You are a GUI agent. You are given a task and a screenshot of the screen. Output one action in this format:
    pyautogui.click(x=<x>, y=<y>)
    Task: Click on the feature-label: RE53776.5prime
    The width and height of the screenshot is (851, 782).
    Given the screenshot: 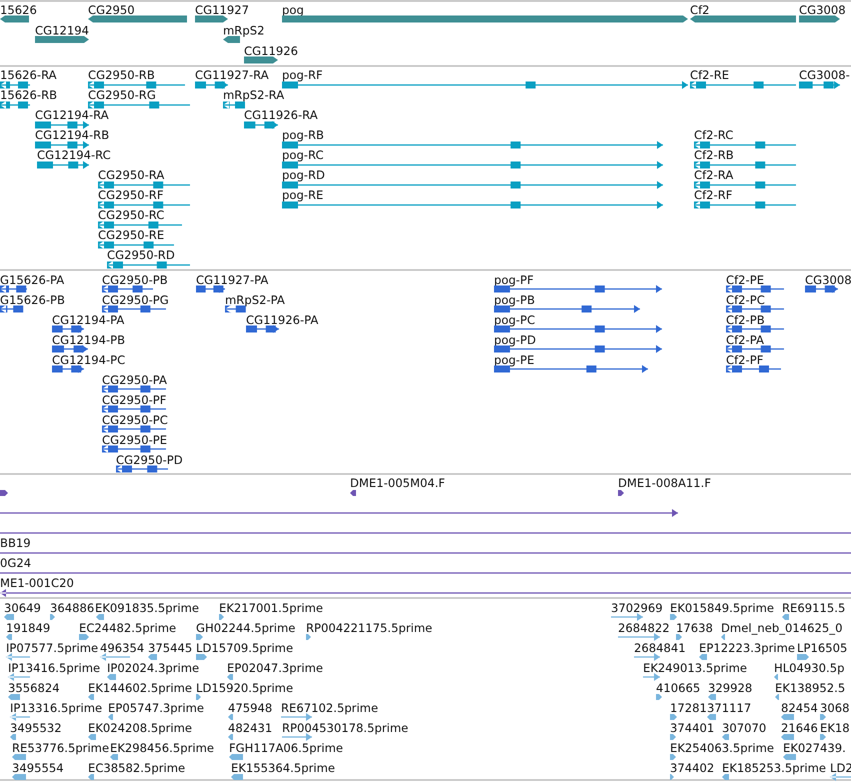 What is the action you would take?
    pyautogui.click(x=61, y=748)
    